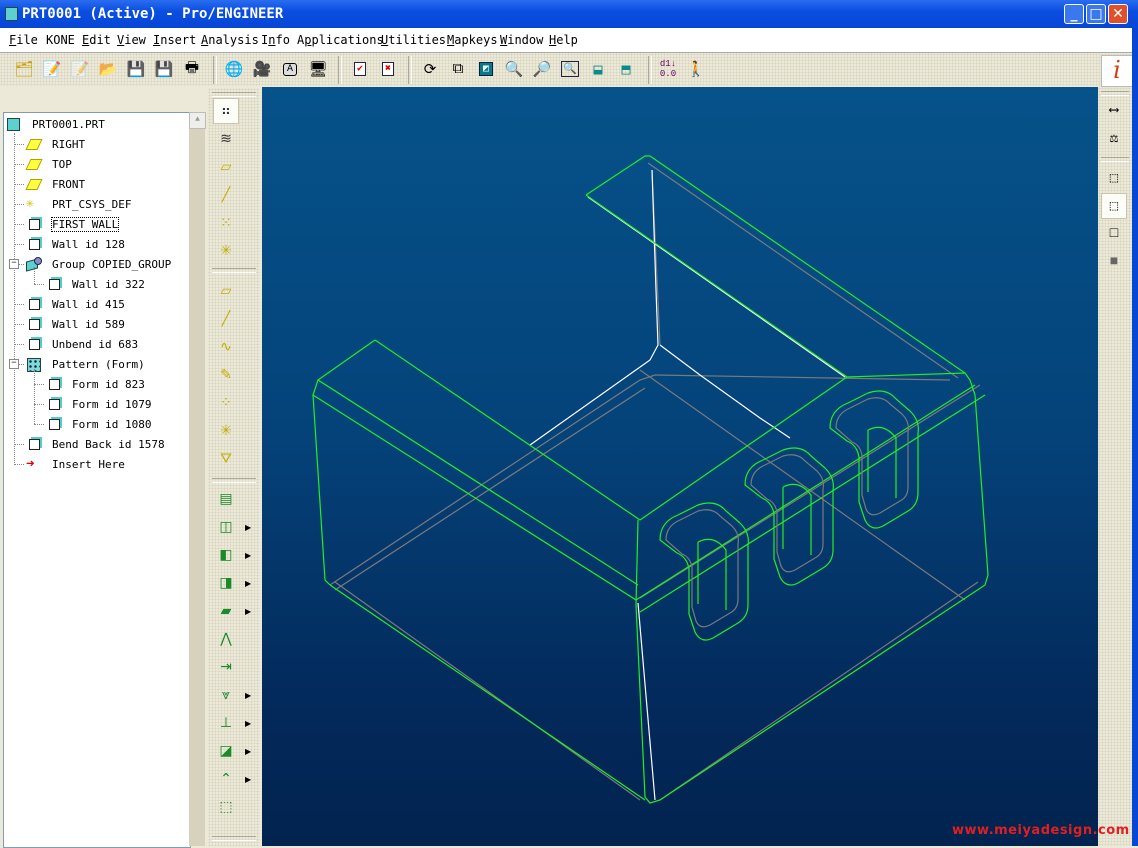 The image size is (1138, 848). Describe the element at coordinates (1114, 206) in the screenshot. I see `hidden-line-button: ⬚` at that location.